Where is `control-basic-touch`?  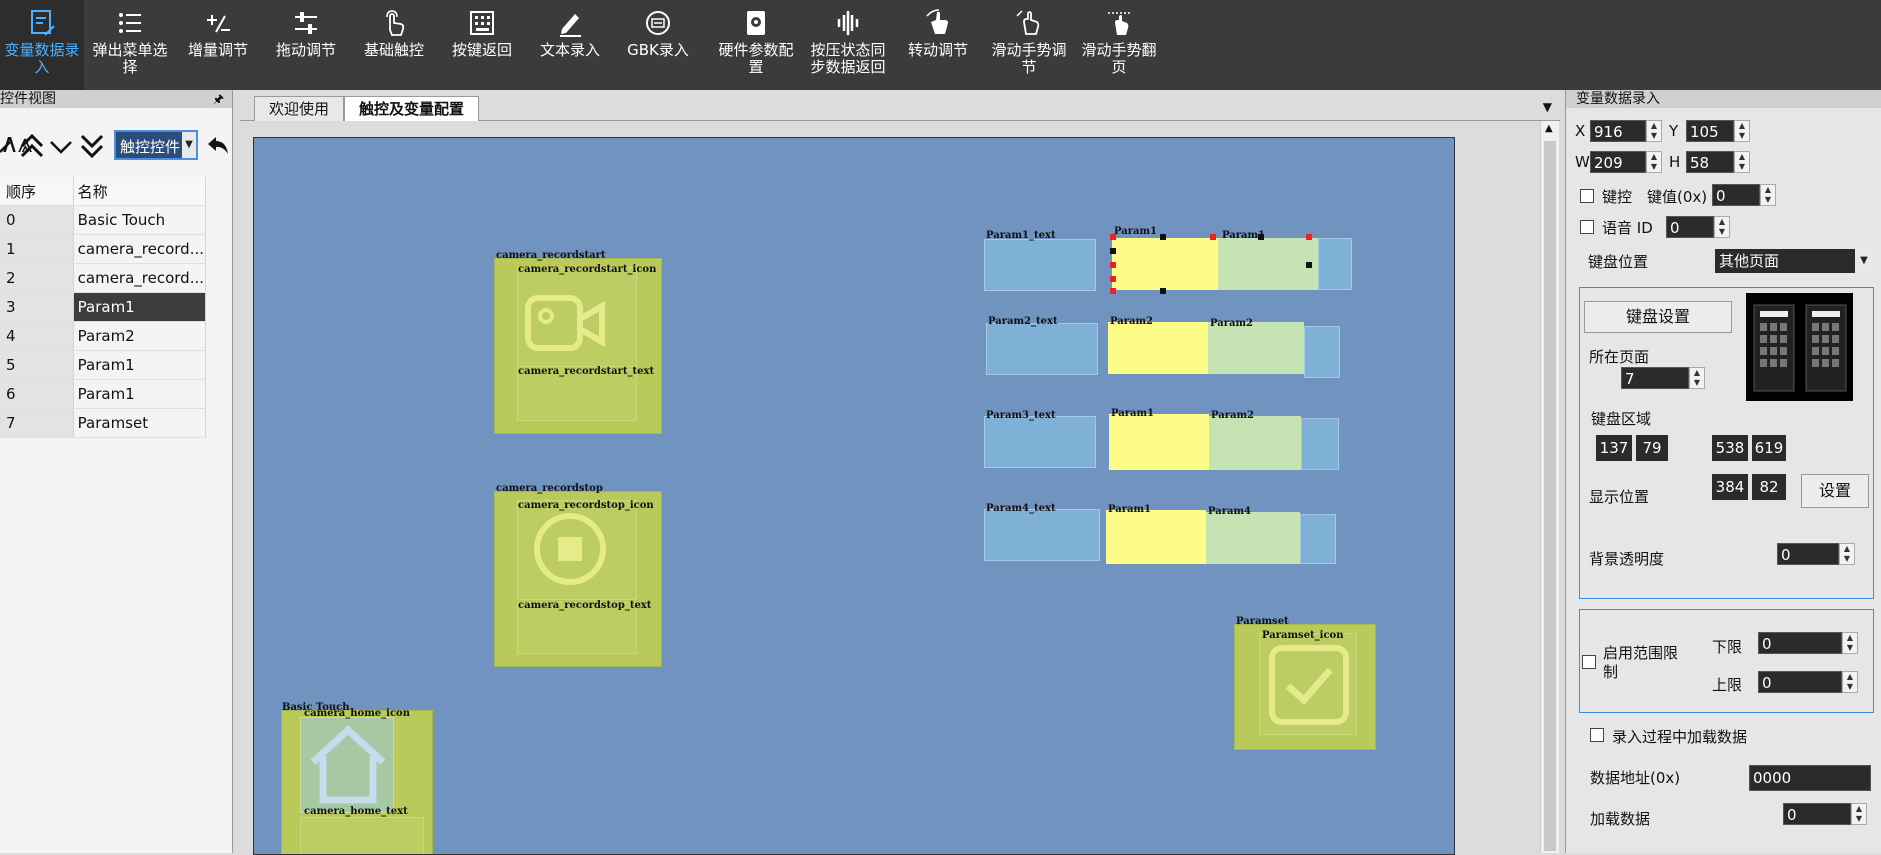 control-basic-touch is located at coordinates (357, 782).